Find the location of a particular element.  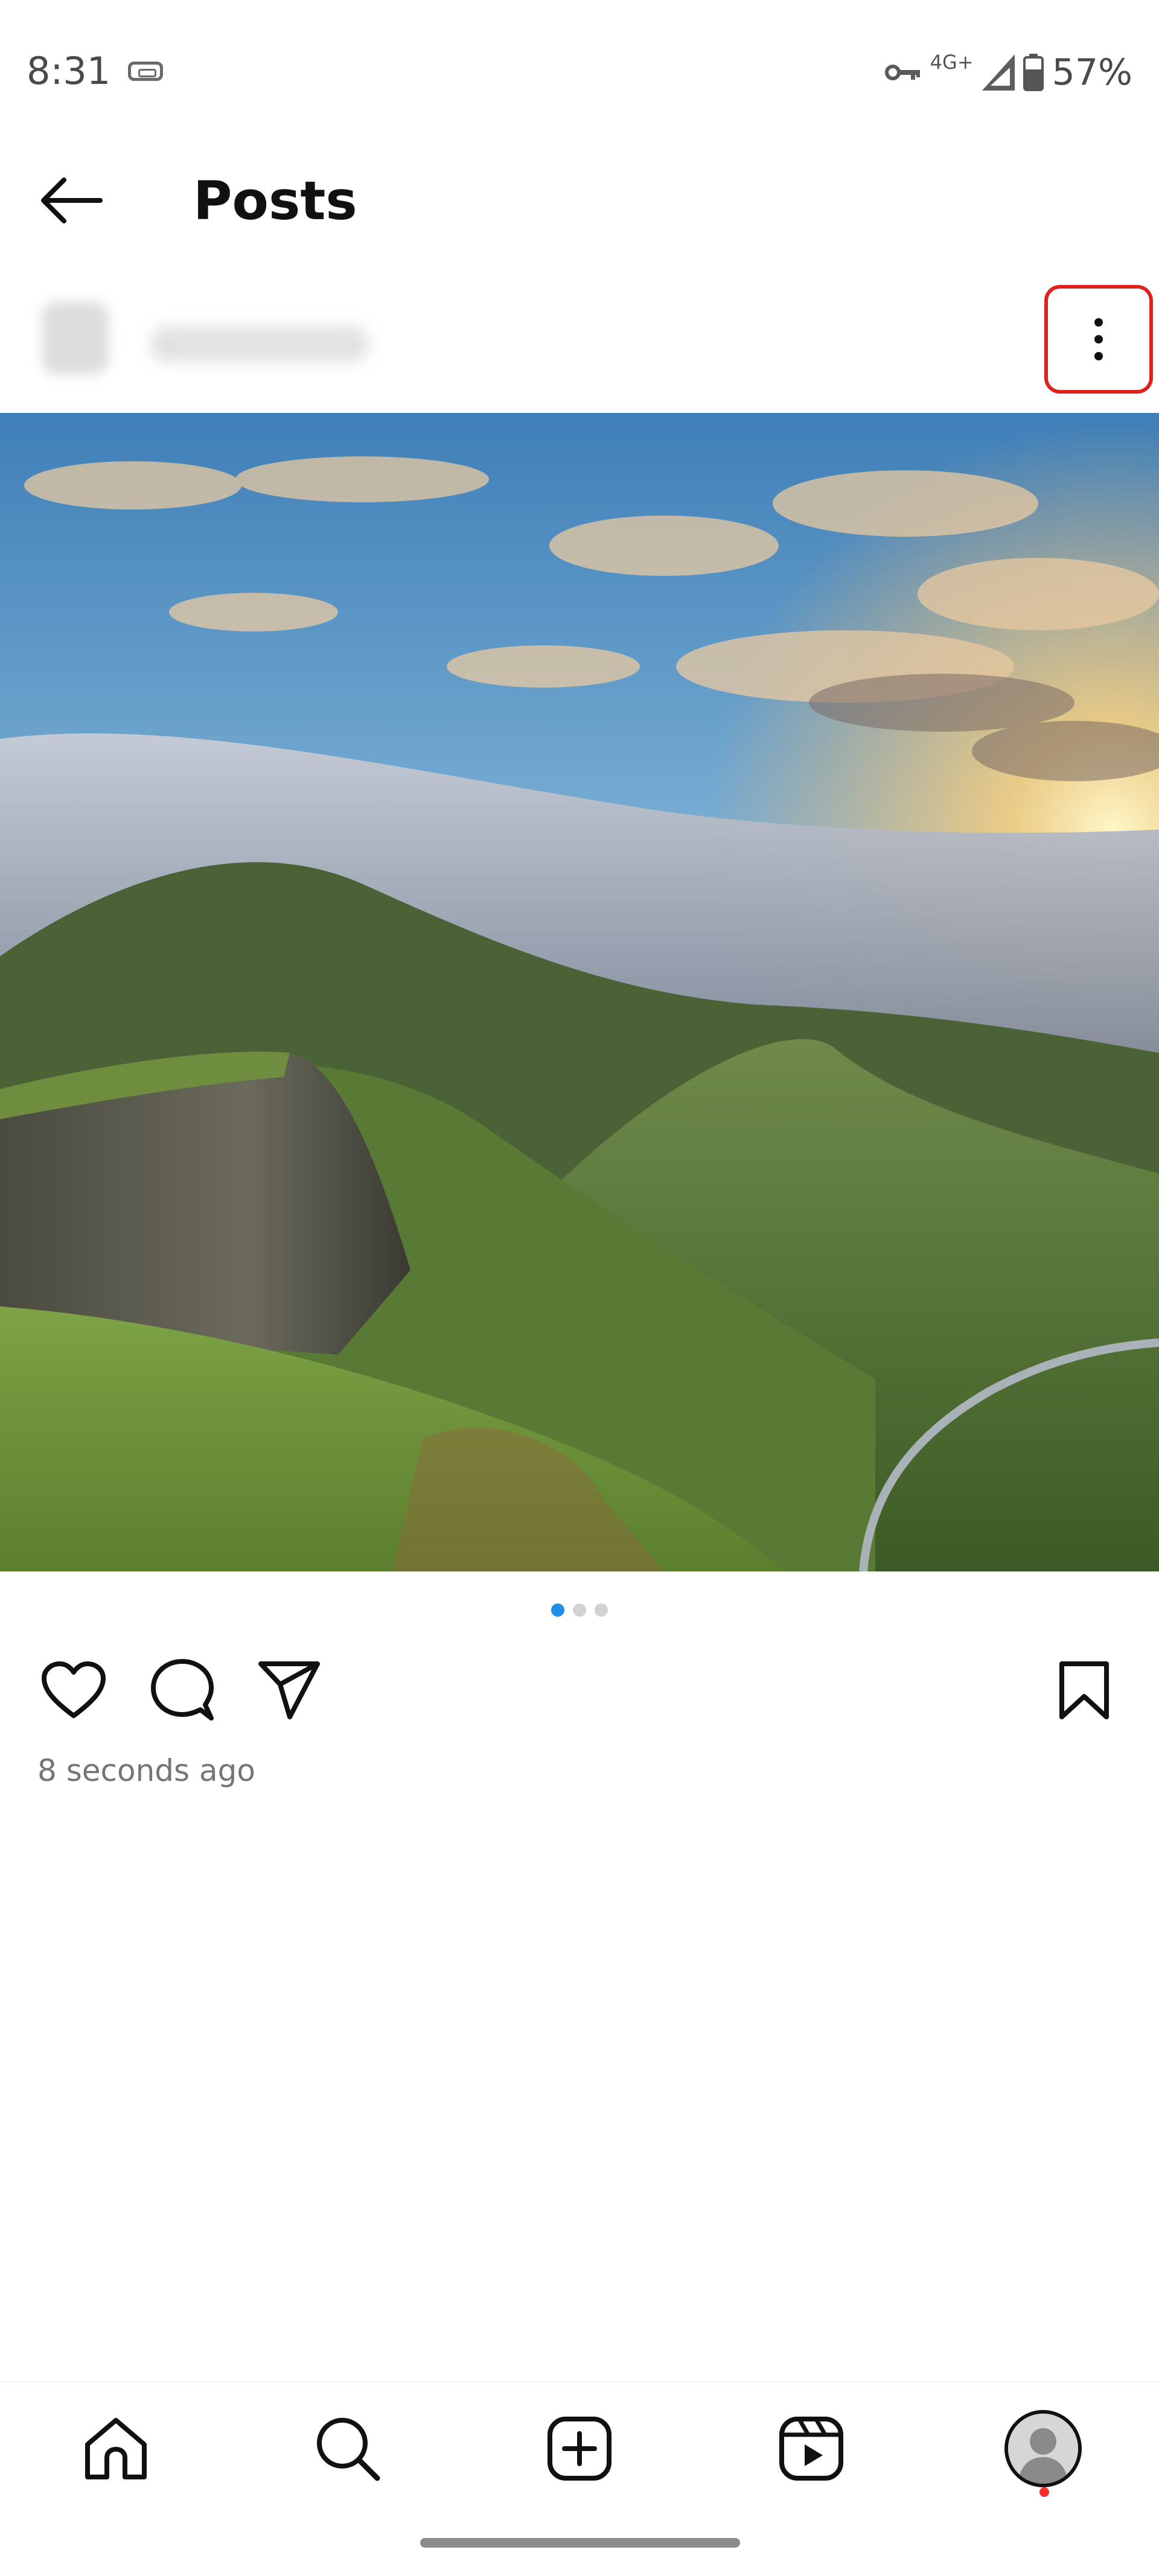

share-icon is located at coordinates (289, 1690).